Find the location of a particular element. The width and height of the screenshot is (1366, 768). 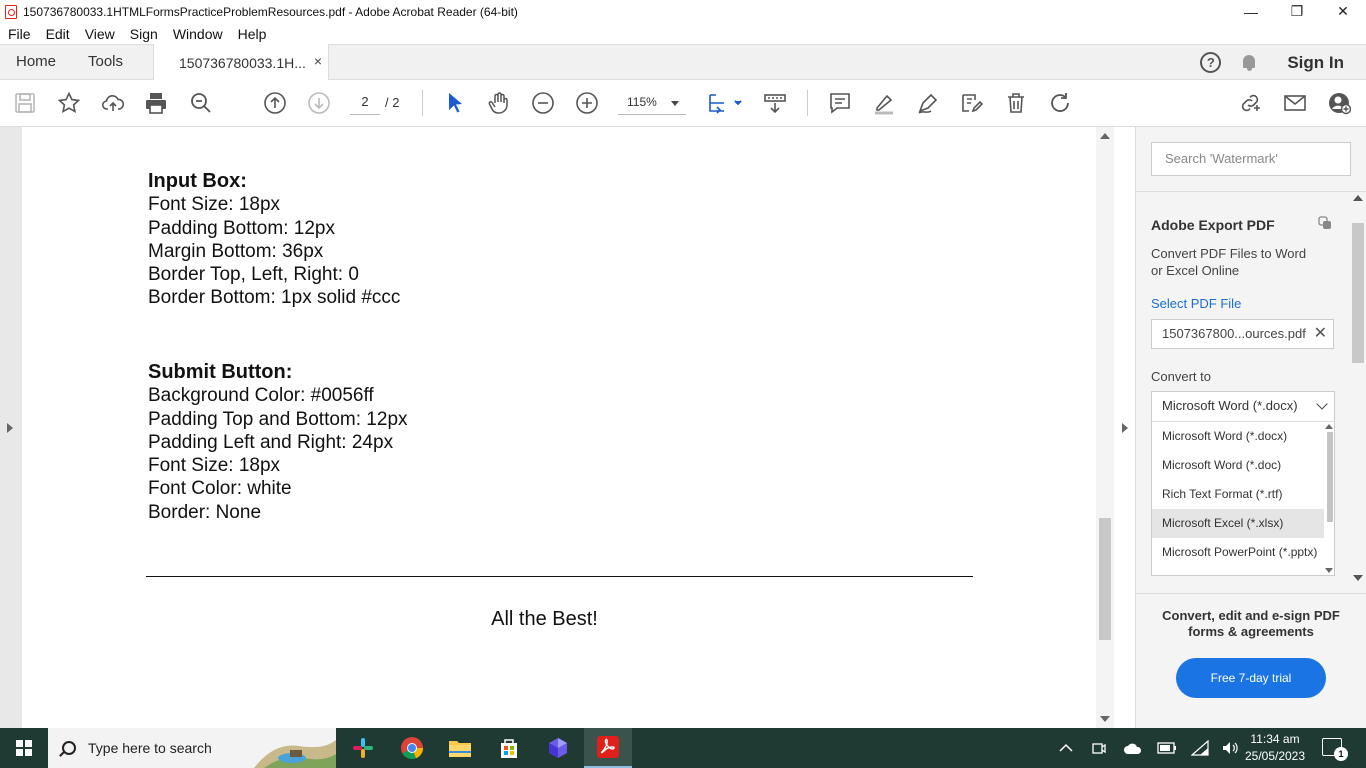

clock-time: 11:34 am is located at coordinates (1275, 739).